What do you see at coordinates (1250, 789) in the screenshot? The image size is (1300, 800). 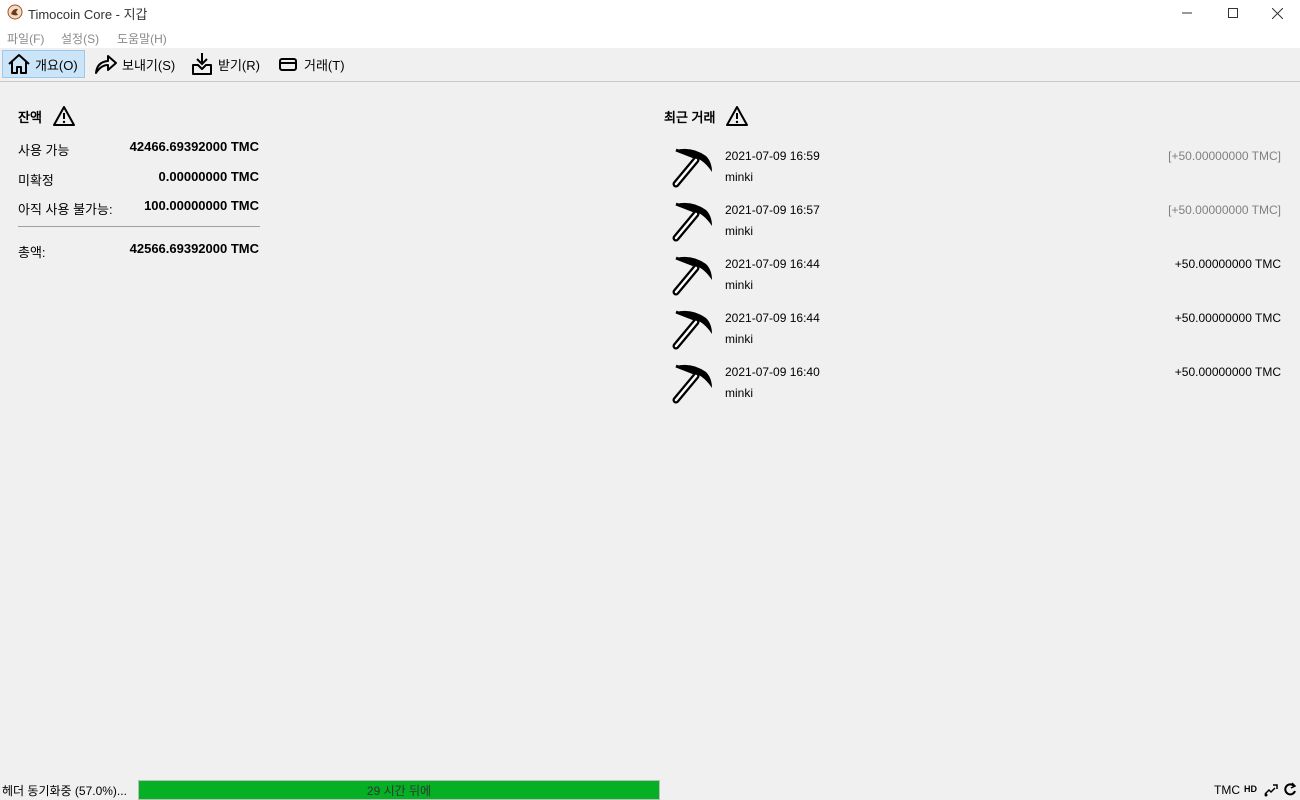 I see `hd-icon: HD` at bounding box center [1250, 789].